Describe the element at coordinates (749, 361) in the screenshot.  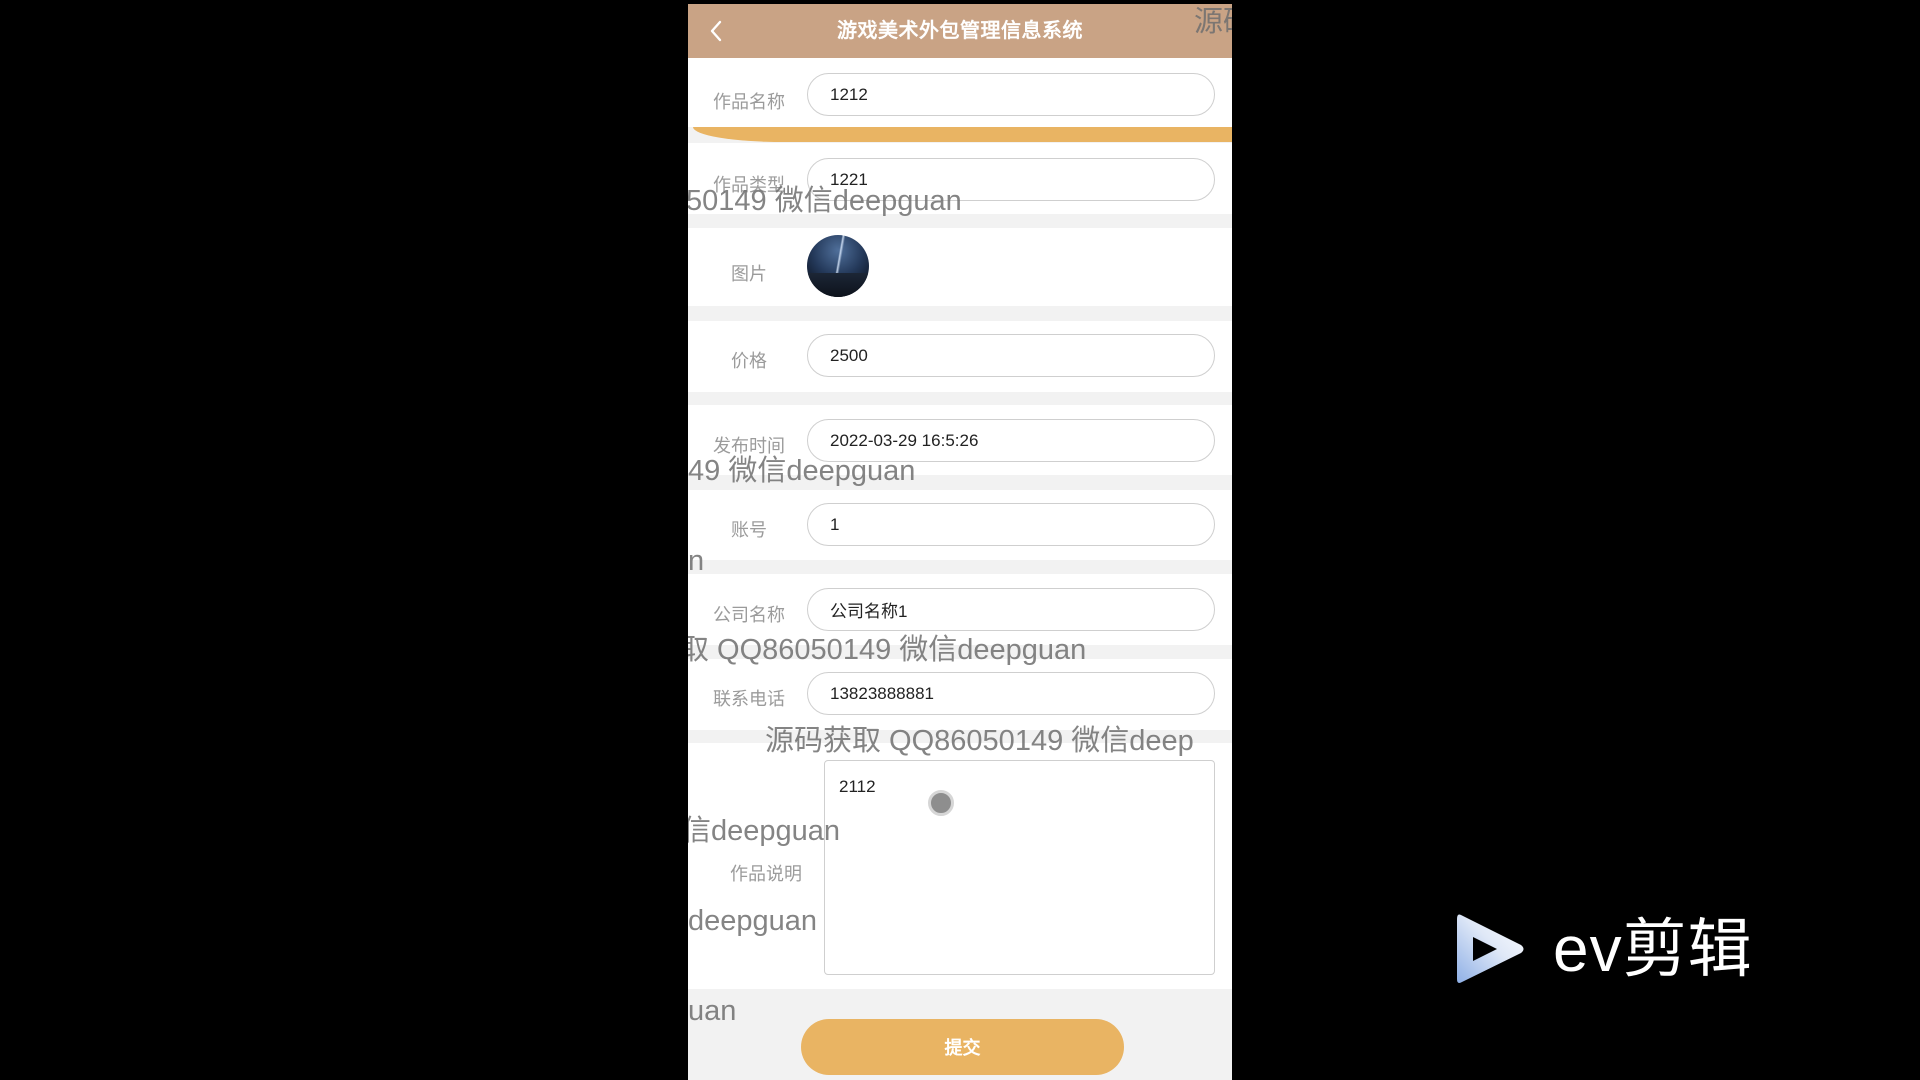
I see `field-label-price: 价格` at that location.